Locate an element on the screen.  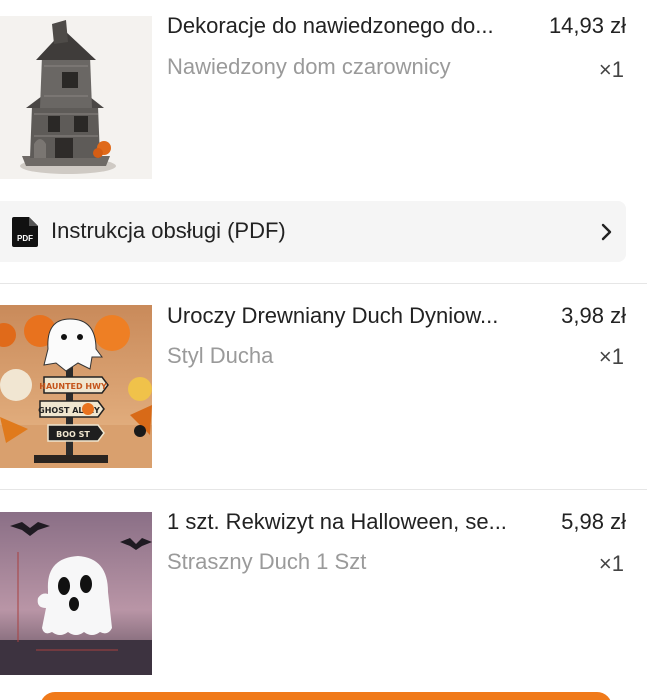
product-price: 14,93 zł is located at coordinates (587, 25).